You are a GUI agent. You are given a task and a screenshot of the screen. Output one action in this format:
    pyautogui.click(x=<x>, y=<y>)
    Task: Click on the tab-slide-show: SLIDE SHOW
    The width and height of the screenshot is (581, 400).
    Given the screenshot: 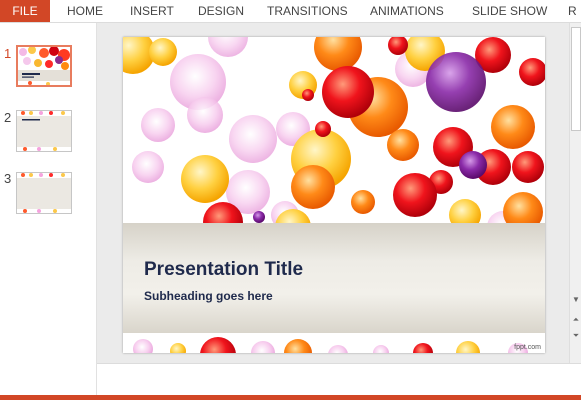 What is the action you would take?
    pyautogui.click(x=509, y=11)
    